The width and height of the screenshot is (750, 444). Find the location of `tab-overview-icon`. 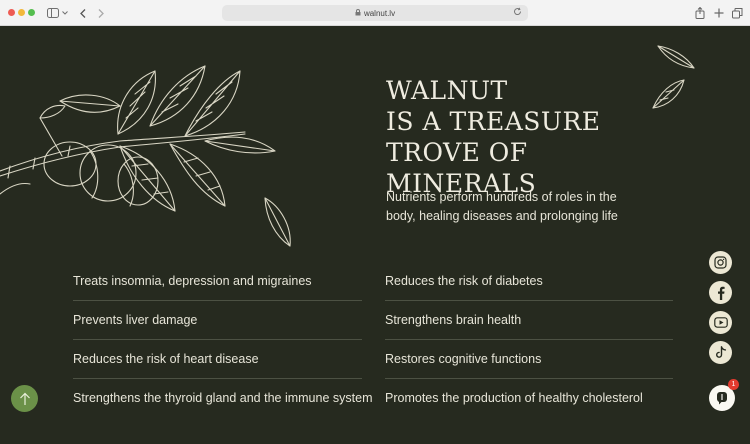

tab-overview-icon is located at coordinates (737, 13).